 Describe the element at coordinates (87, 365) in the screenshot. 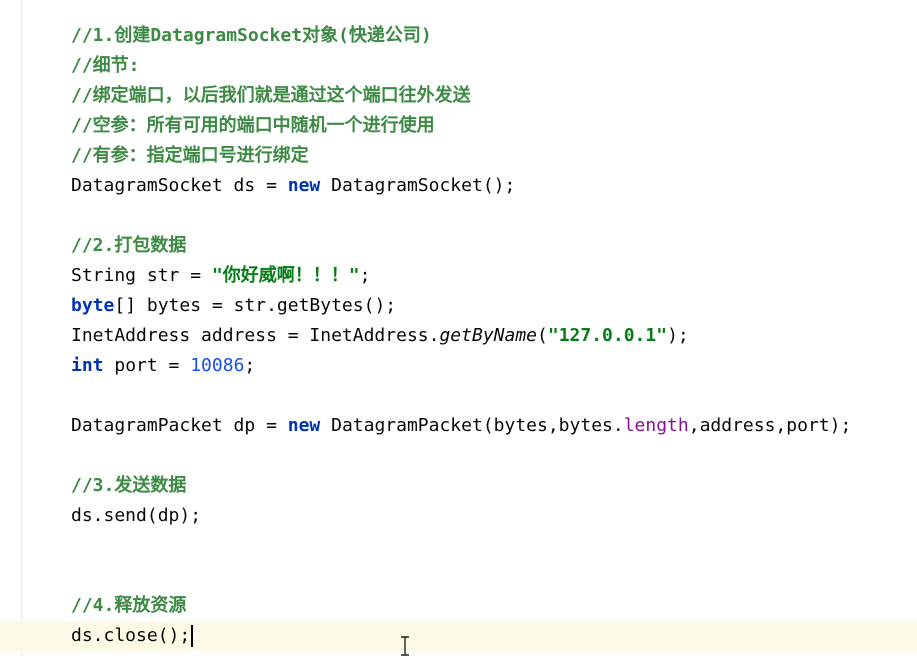

I see `keyword: int` at that location.